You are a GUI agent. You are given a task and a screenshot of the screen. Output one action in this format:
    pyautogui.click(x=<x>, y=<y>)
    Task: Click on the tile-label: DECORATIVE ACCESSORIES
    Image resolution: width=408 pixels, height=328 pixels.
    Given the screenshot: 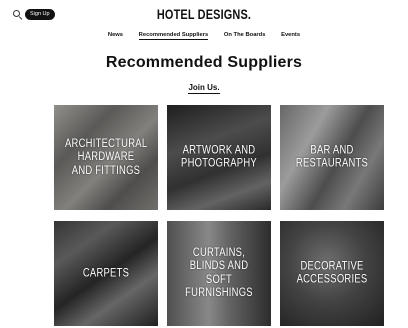 What is the action you would take?
    pyautogui.click(x=332, y=273)
    